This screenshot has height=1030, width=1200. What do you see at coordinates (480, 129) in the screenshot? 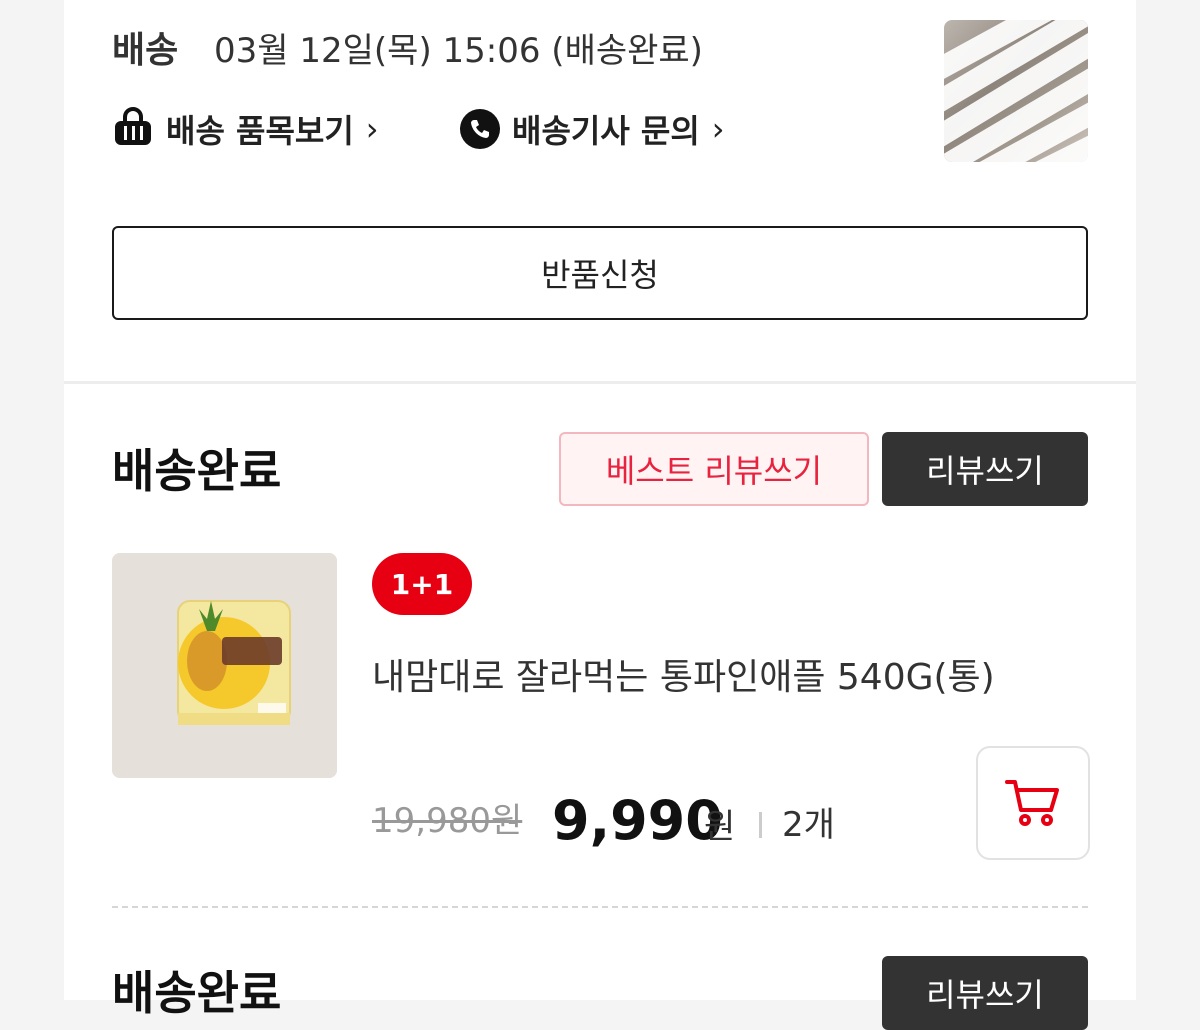
I see `phone-icon` at bounding box center [480, 129].